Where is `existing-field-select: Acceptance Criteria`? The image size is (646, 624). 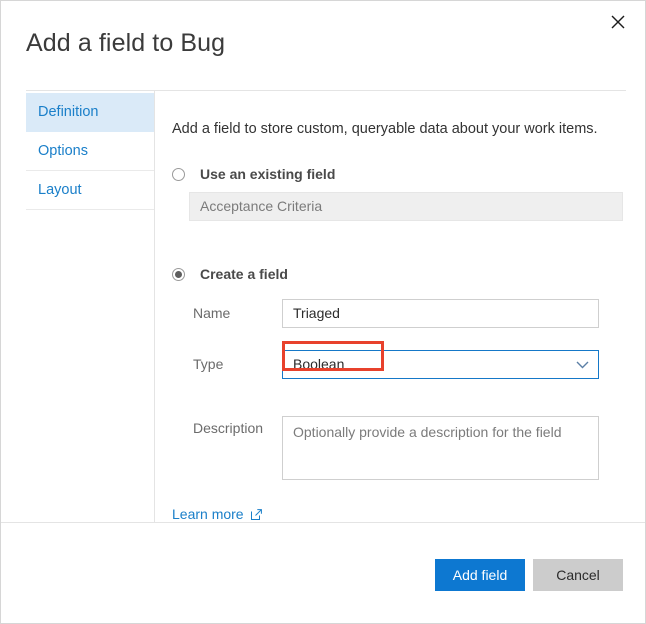 existing-field-select: Acceptance Criteria is located at coordinates (406, 206).